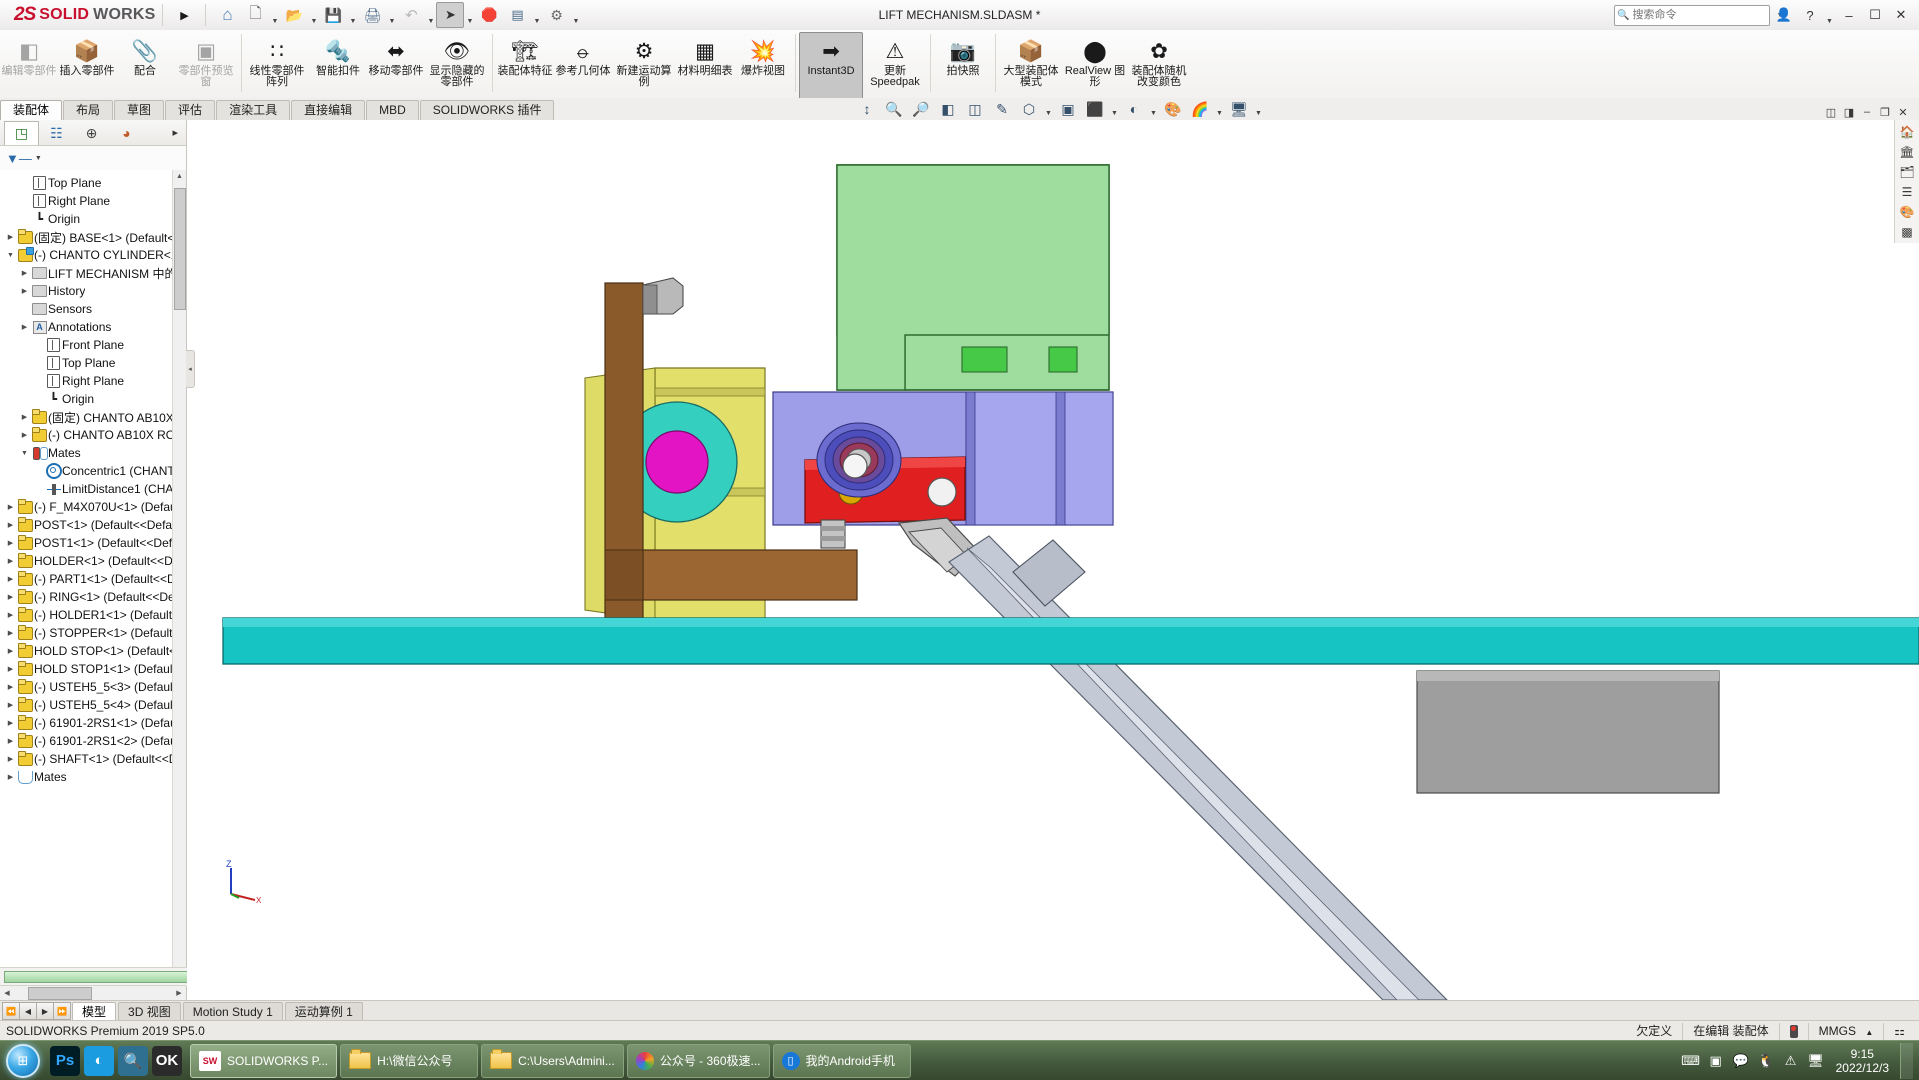  What do you see at coordinates (1690, 1061) in the screenshot?
I see `keyboard-layout-icon: ⌨` at bounding box center [1690, 1061].